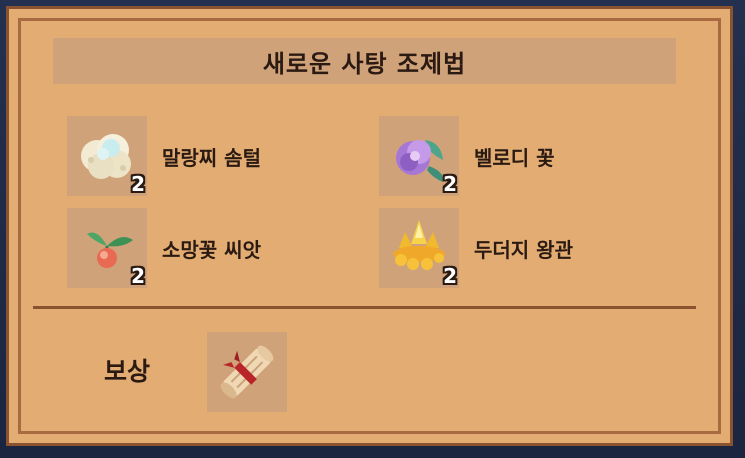 The height and width of the screenshot is (458, 745). Describe the element at coordinates (107, 248) in the screenshot. I see `ingredient-slot-seed: 2` at that location.